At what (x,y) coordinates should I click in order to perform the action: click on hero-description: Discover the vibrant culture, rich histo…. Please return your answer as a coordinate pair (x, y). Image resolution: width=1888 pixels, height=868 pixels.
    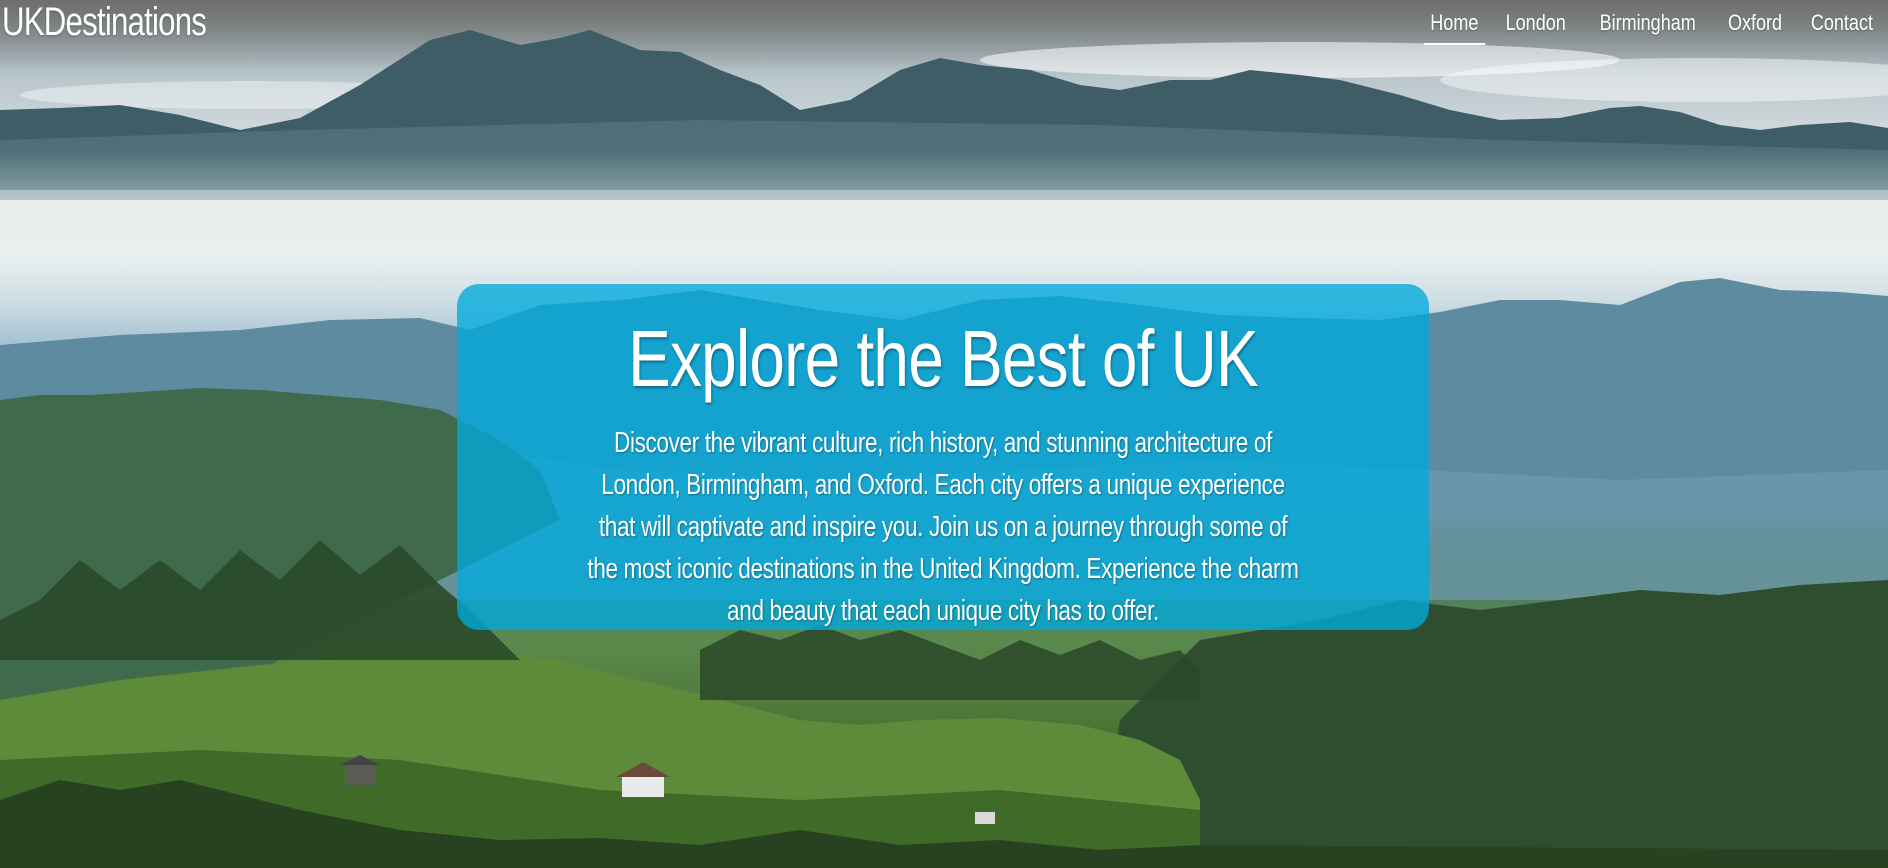
    Looking at the image, I should click on (943, 527).